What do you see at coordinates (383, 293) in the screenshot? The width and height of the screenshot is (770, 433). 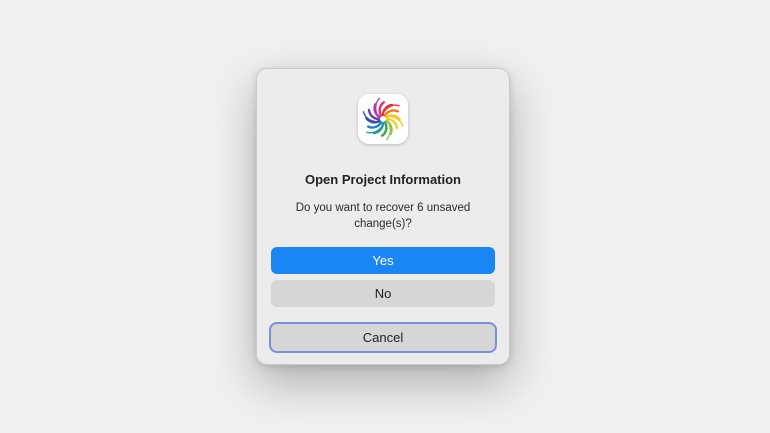 I see `no-button: No` at bounding box center [383, 293].